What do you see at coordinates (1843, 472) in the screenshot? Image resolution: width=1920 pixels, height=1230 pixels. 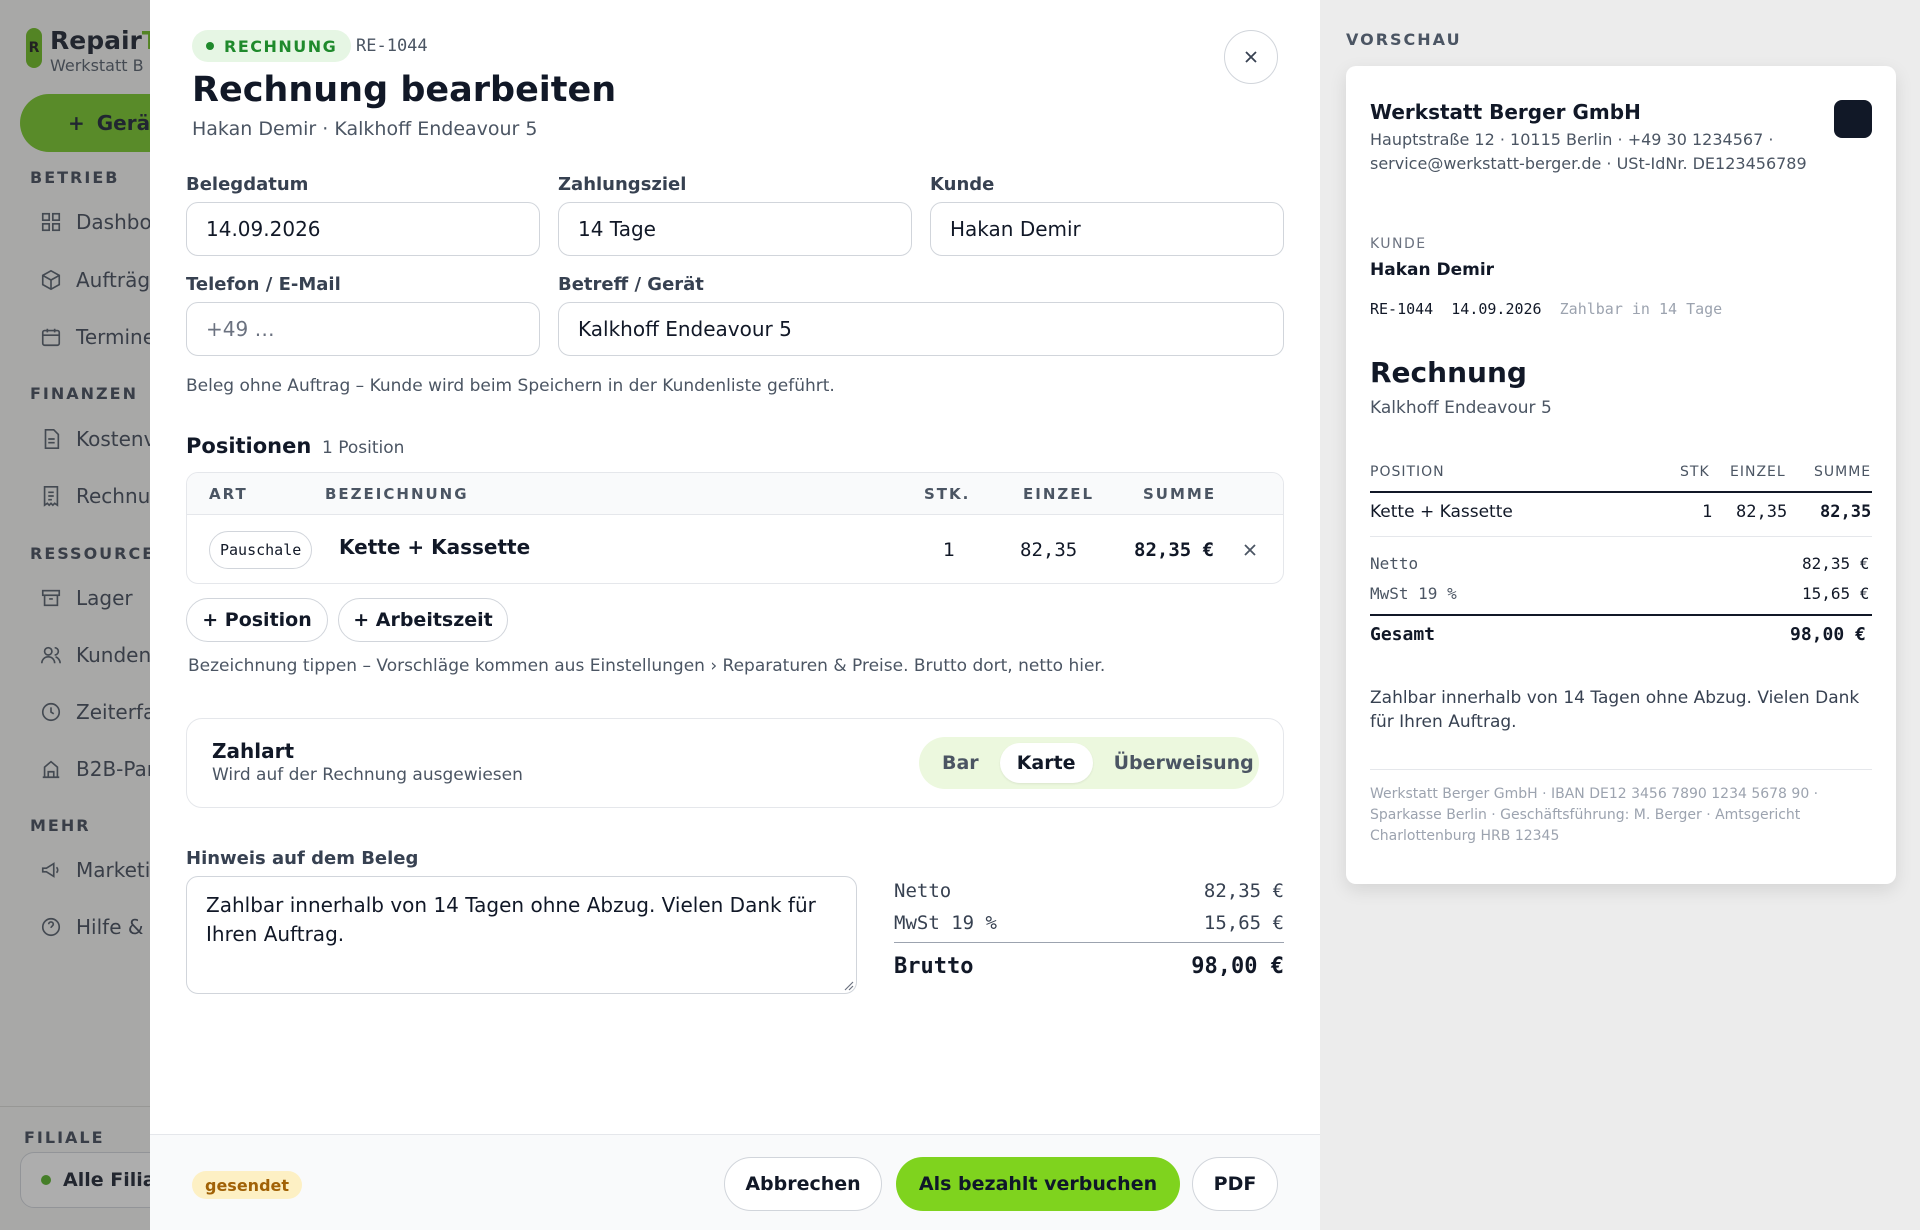 I see `preview-col-summe: SUMME` at bounding box center [1843, 472].